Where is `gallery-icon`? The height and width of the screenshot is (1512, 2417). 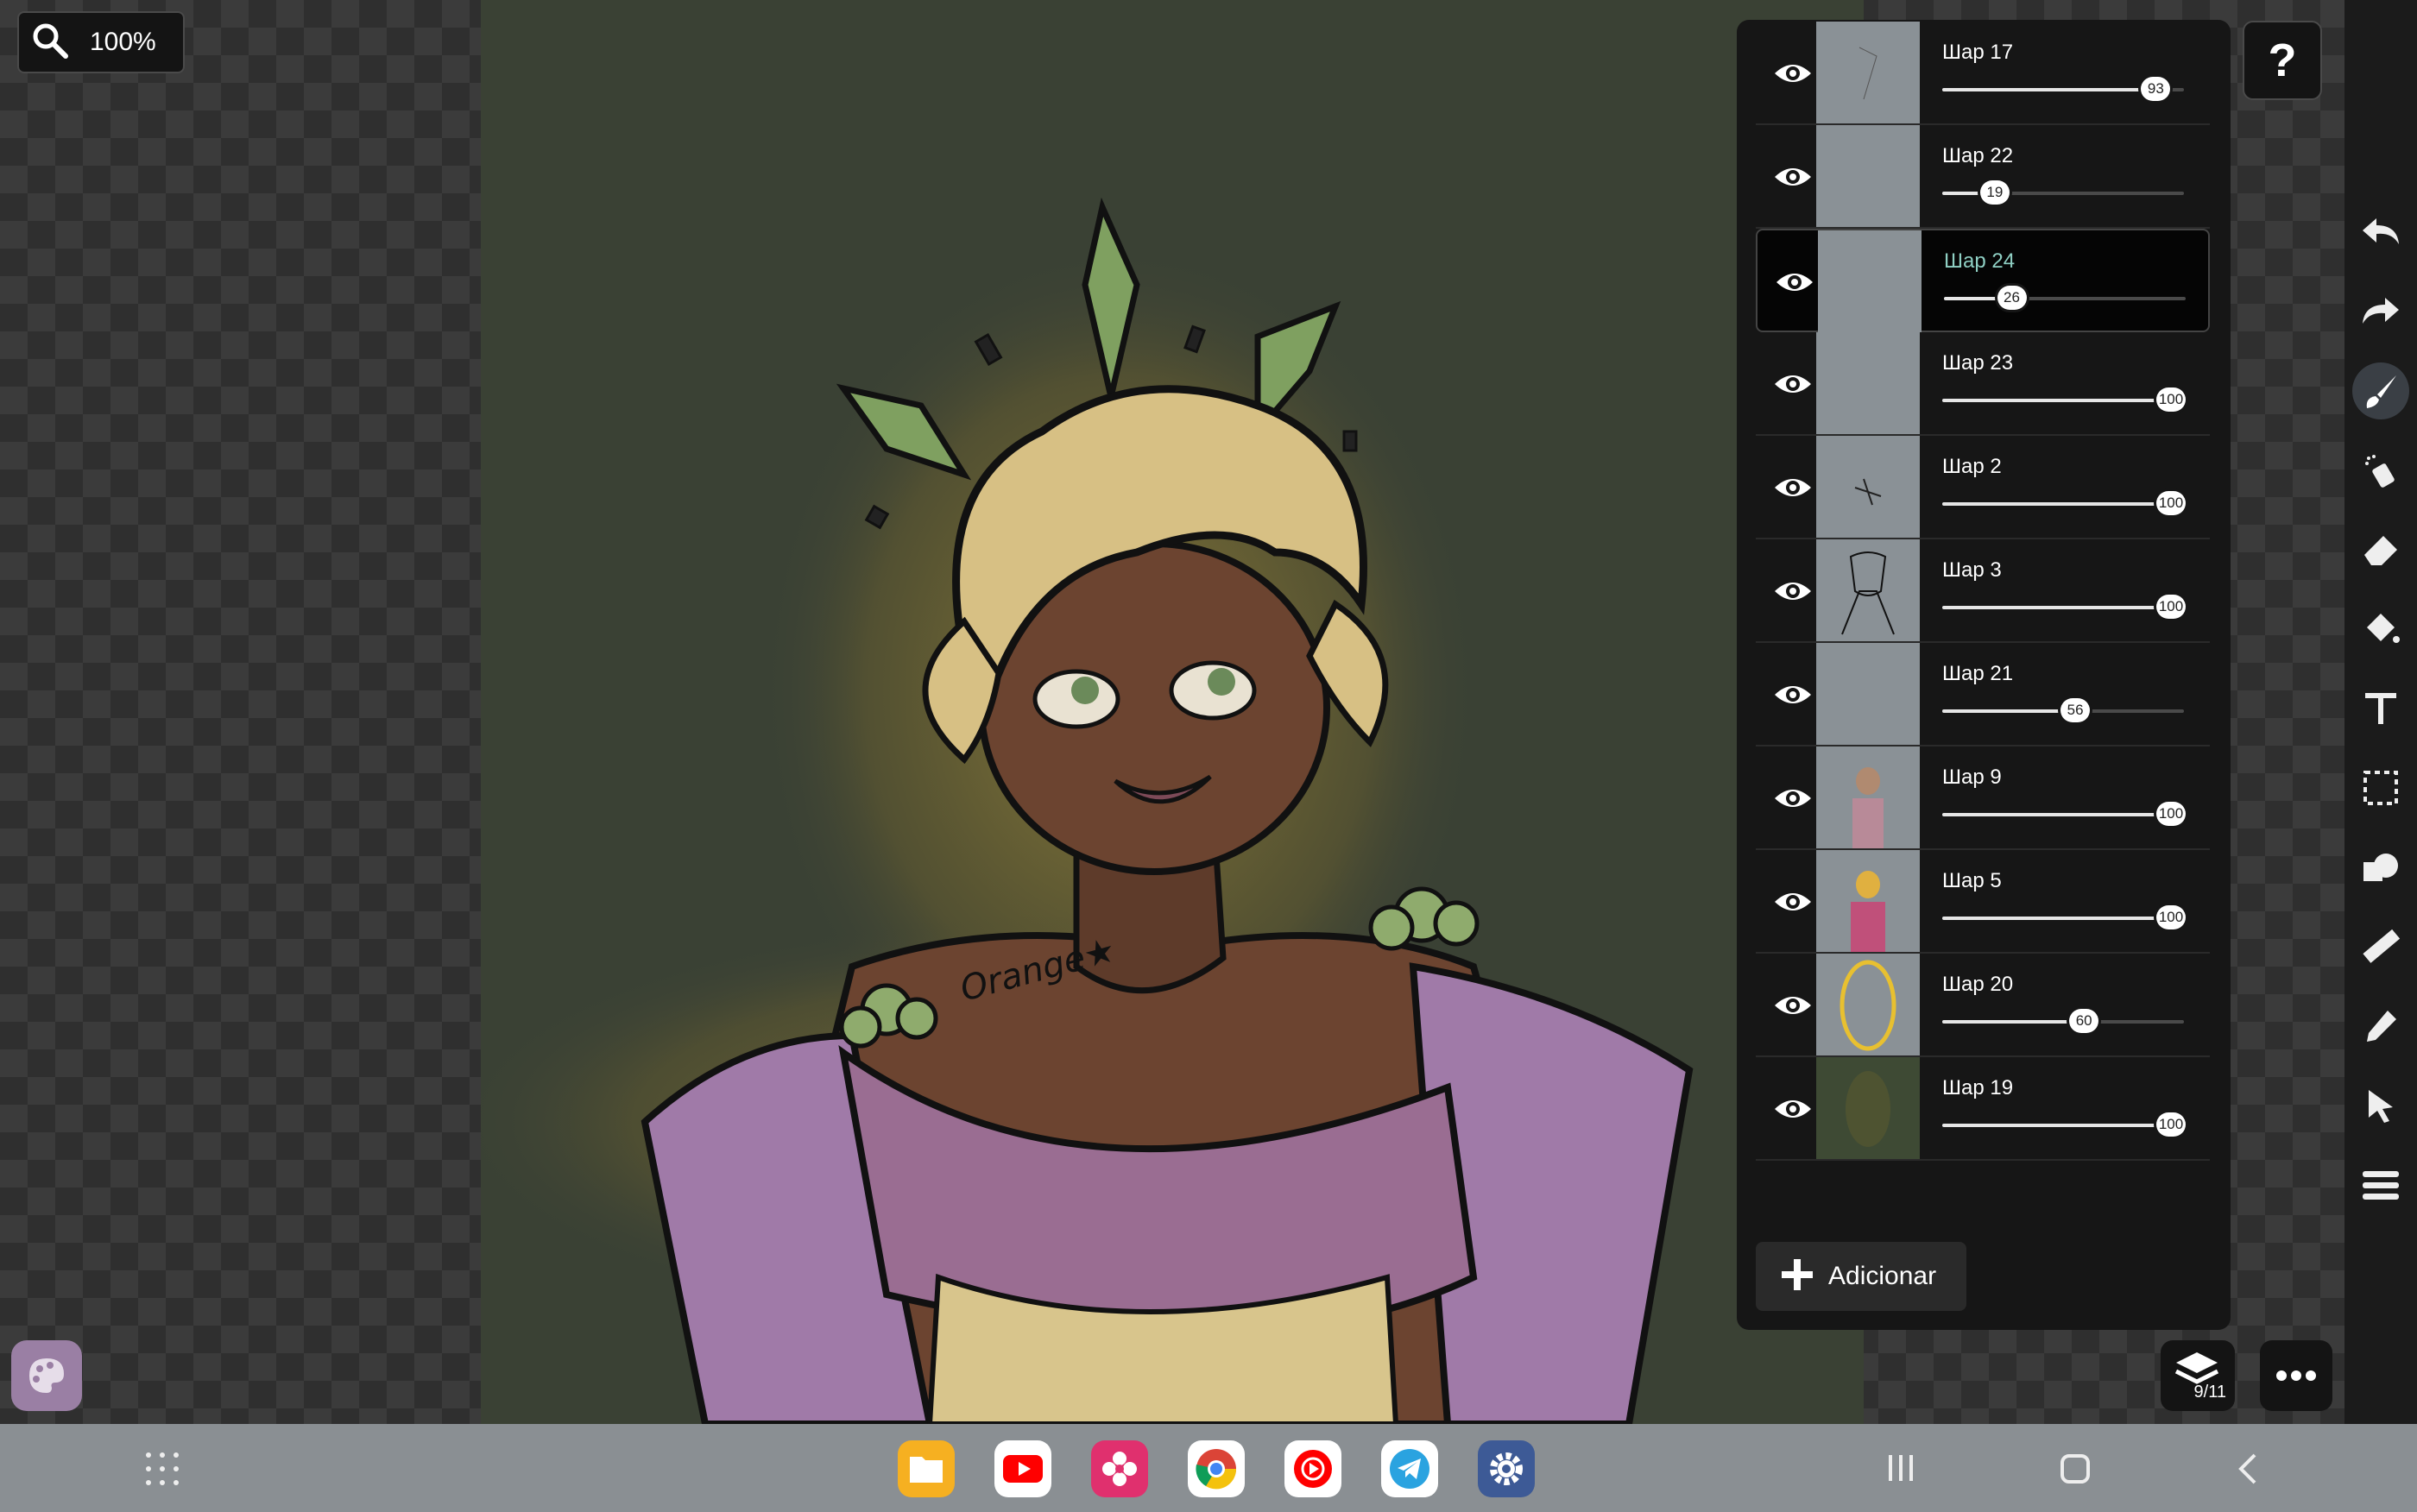
gallery-icon is located at coordinates (1119, 1469).